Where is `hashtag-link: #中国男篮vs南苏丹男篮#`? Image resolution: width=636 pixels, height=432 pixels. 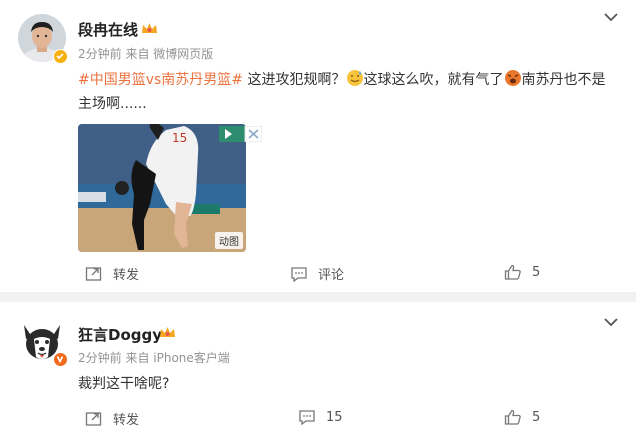 hashtag-link: #中国男篮vs南苏丹男篮# is located at coordinates (160, 80).